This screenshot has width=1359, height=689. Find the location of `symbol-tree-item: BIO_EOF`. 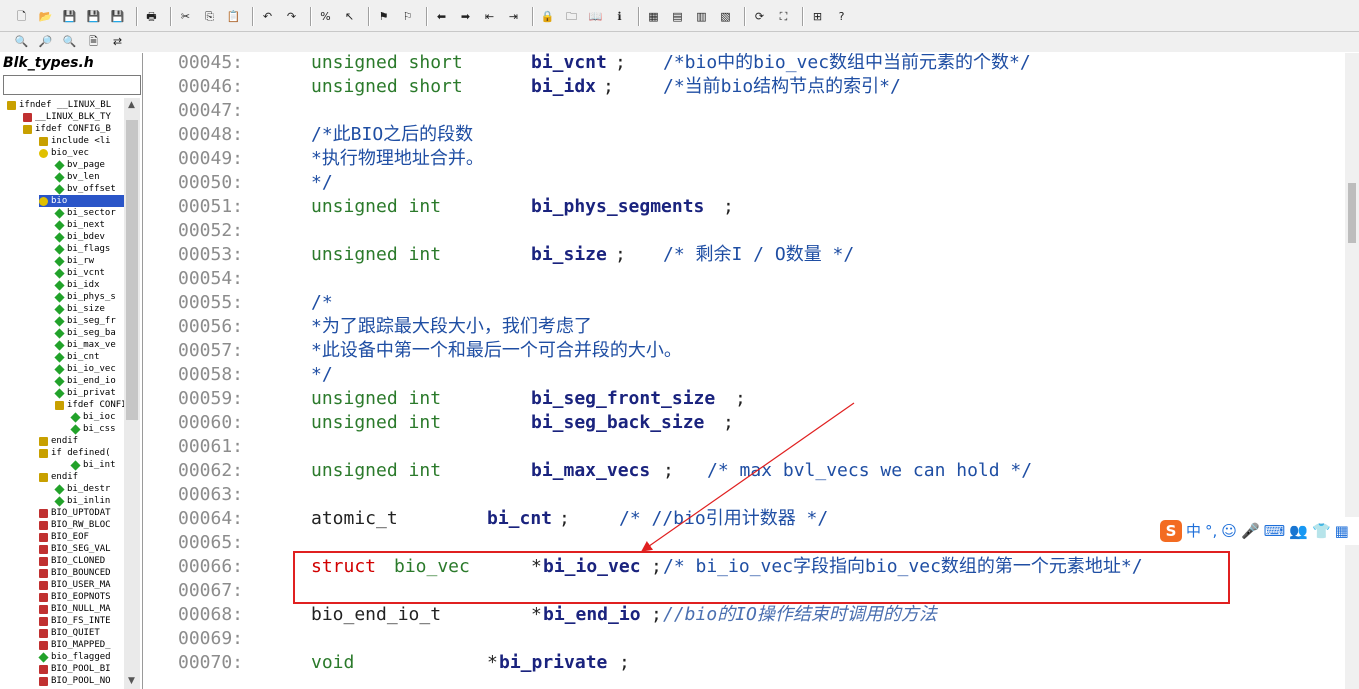

symbol-tree-item: BIO_EOF is located at coordinates (81, 537).